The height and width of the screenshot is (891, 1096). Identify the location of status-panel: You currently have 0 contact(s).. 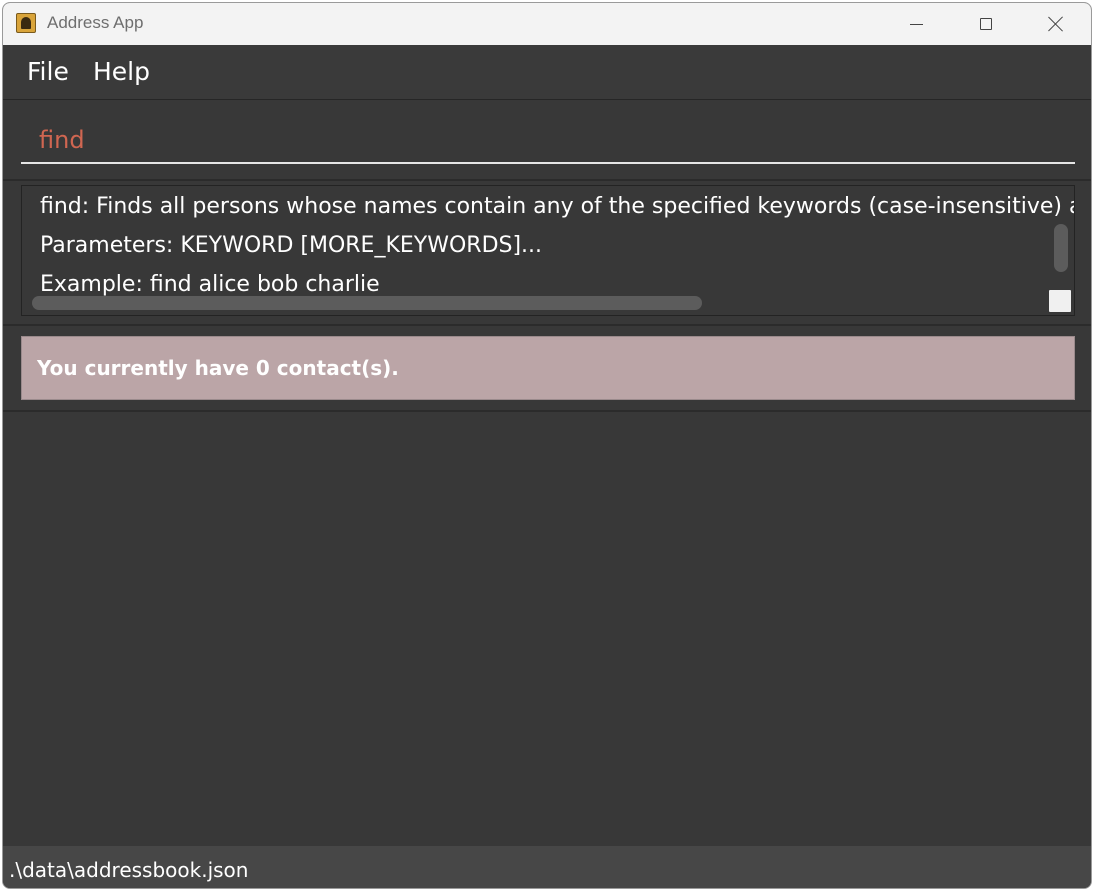
(547, 369).